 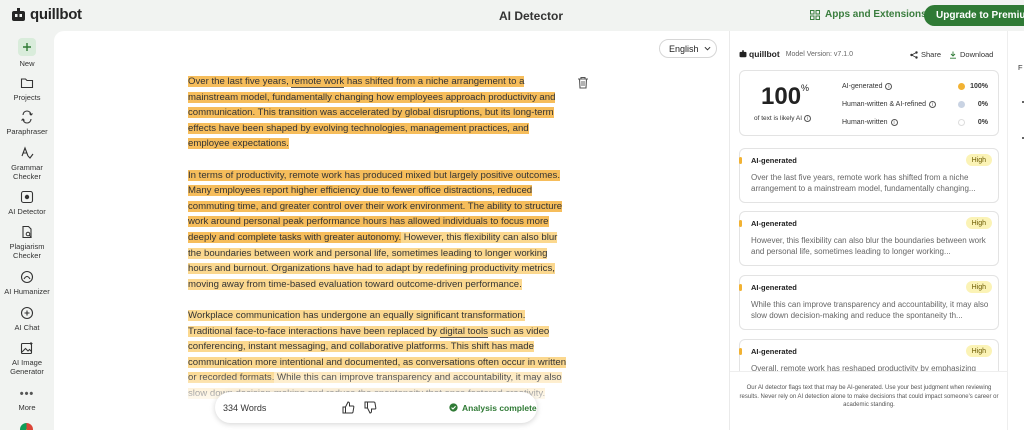 I want to click on sidebar-item-ai-detector: AI Detector, so click(x=27, y=203).